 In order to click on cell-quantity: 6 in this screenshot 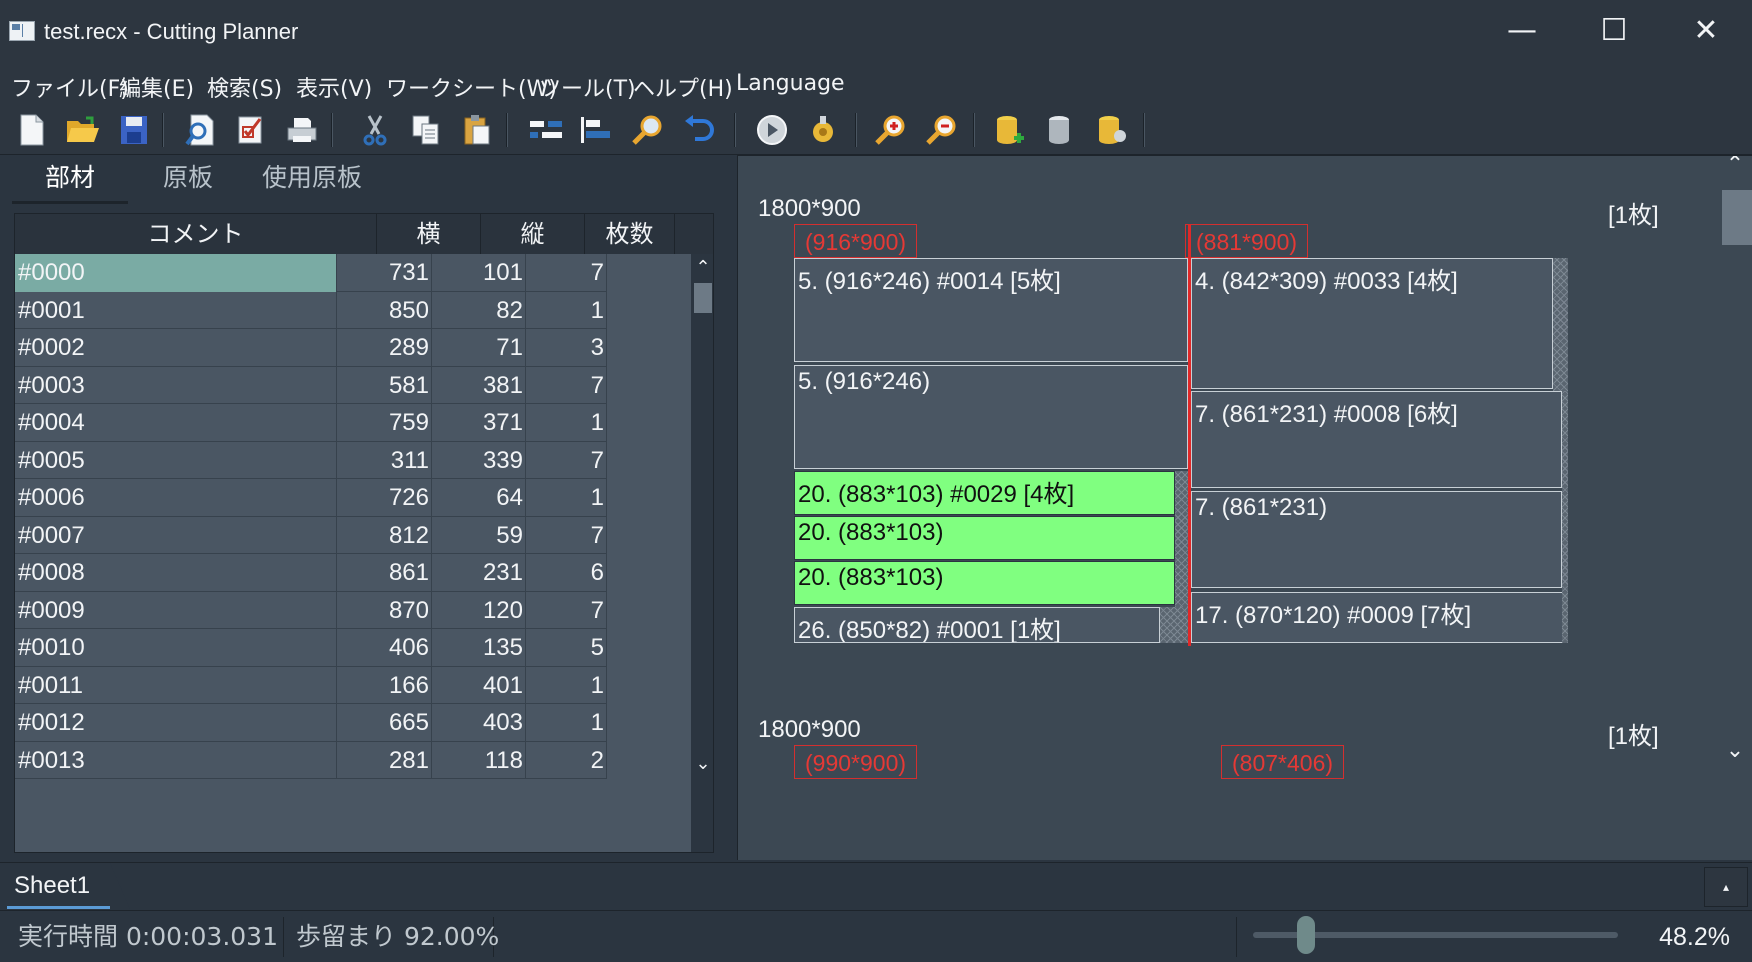, I will do `click(566, 573)`.